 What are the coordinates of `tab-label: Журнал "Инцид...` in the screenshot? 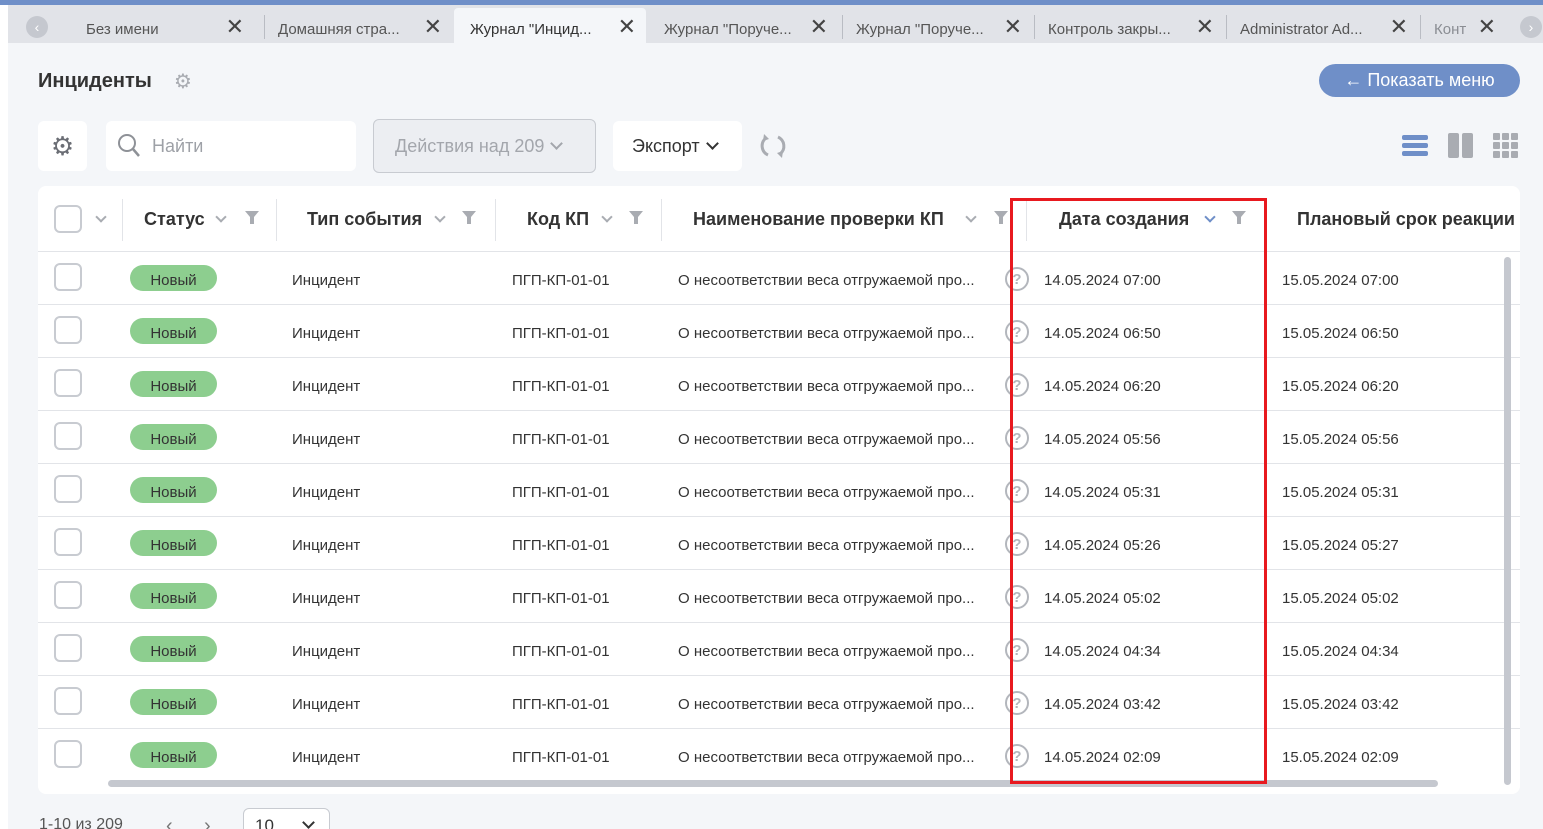 It's located at (531, 29).